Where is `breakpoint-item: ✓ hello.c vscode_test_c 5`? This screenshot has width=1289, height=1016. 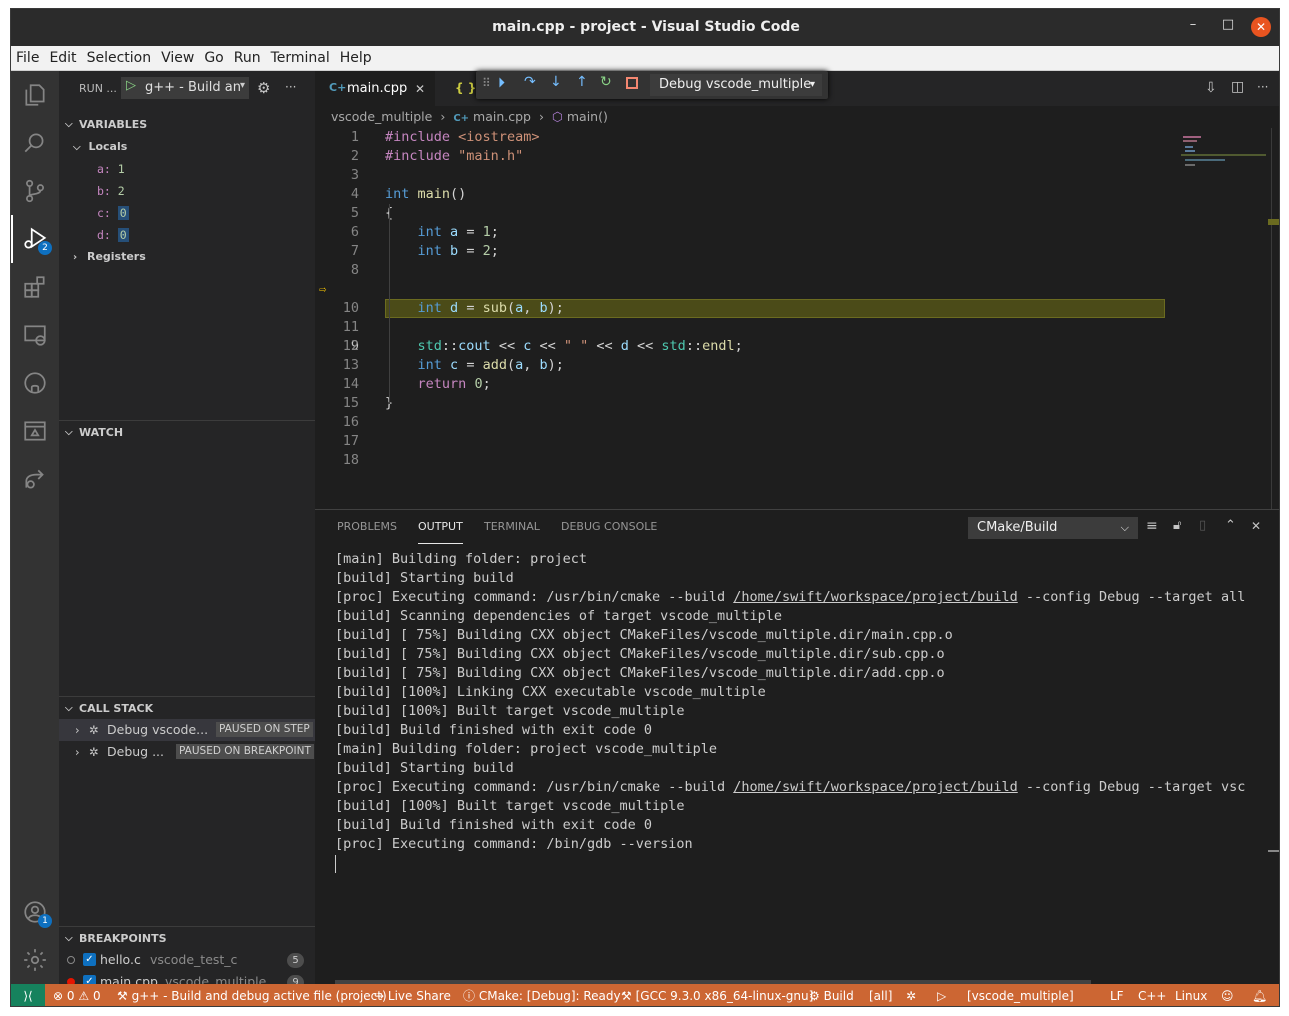 breakpoint-item: ✓ hello.c vscode_test_c 5 is located at coordinates (187, 960).